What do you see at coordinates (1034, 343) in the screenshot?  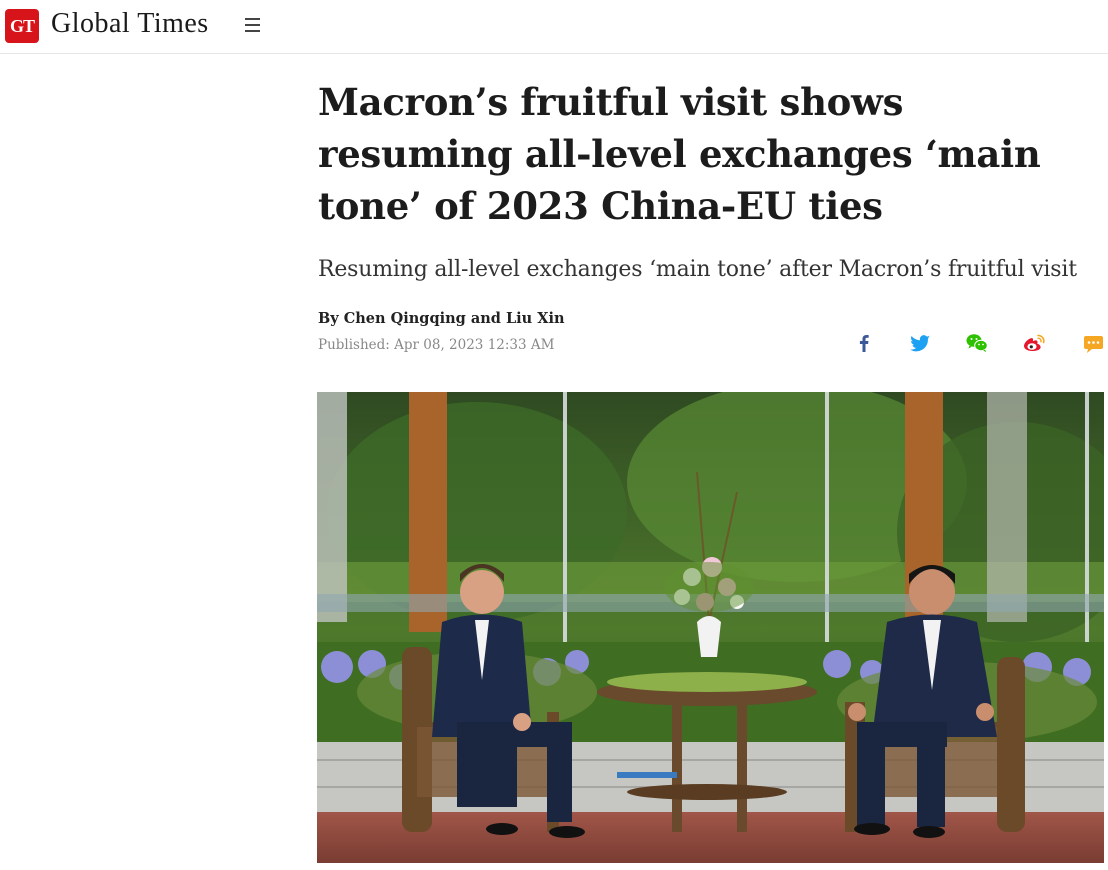 I see `weibo-icon` at bounding box center [1034, 343].